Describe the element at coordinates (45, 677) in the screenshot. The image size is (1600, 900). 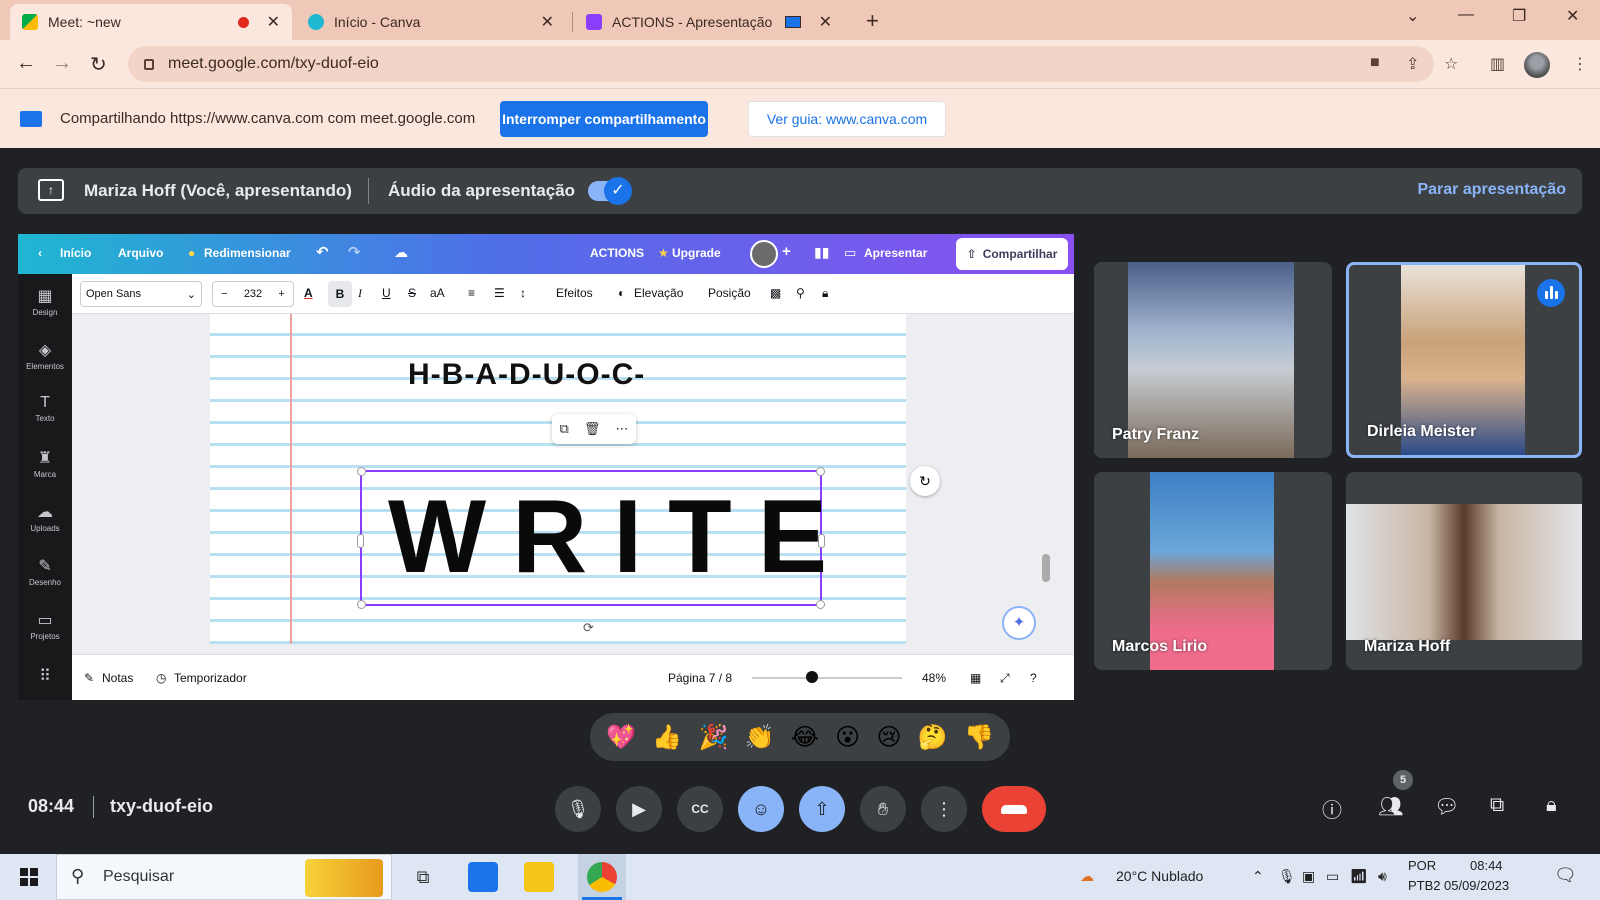
I see `sidebar-apps-icon: ⠿` at that location.